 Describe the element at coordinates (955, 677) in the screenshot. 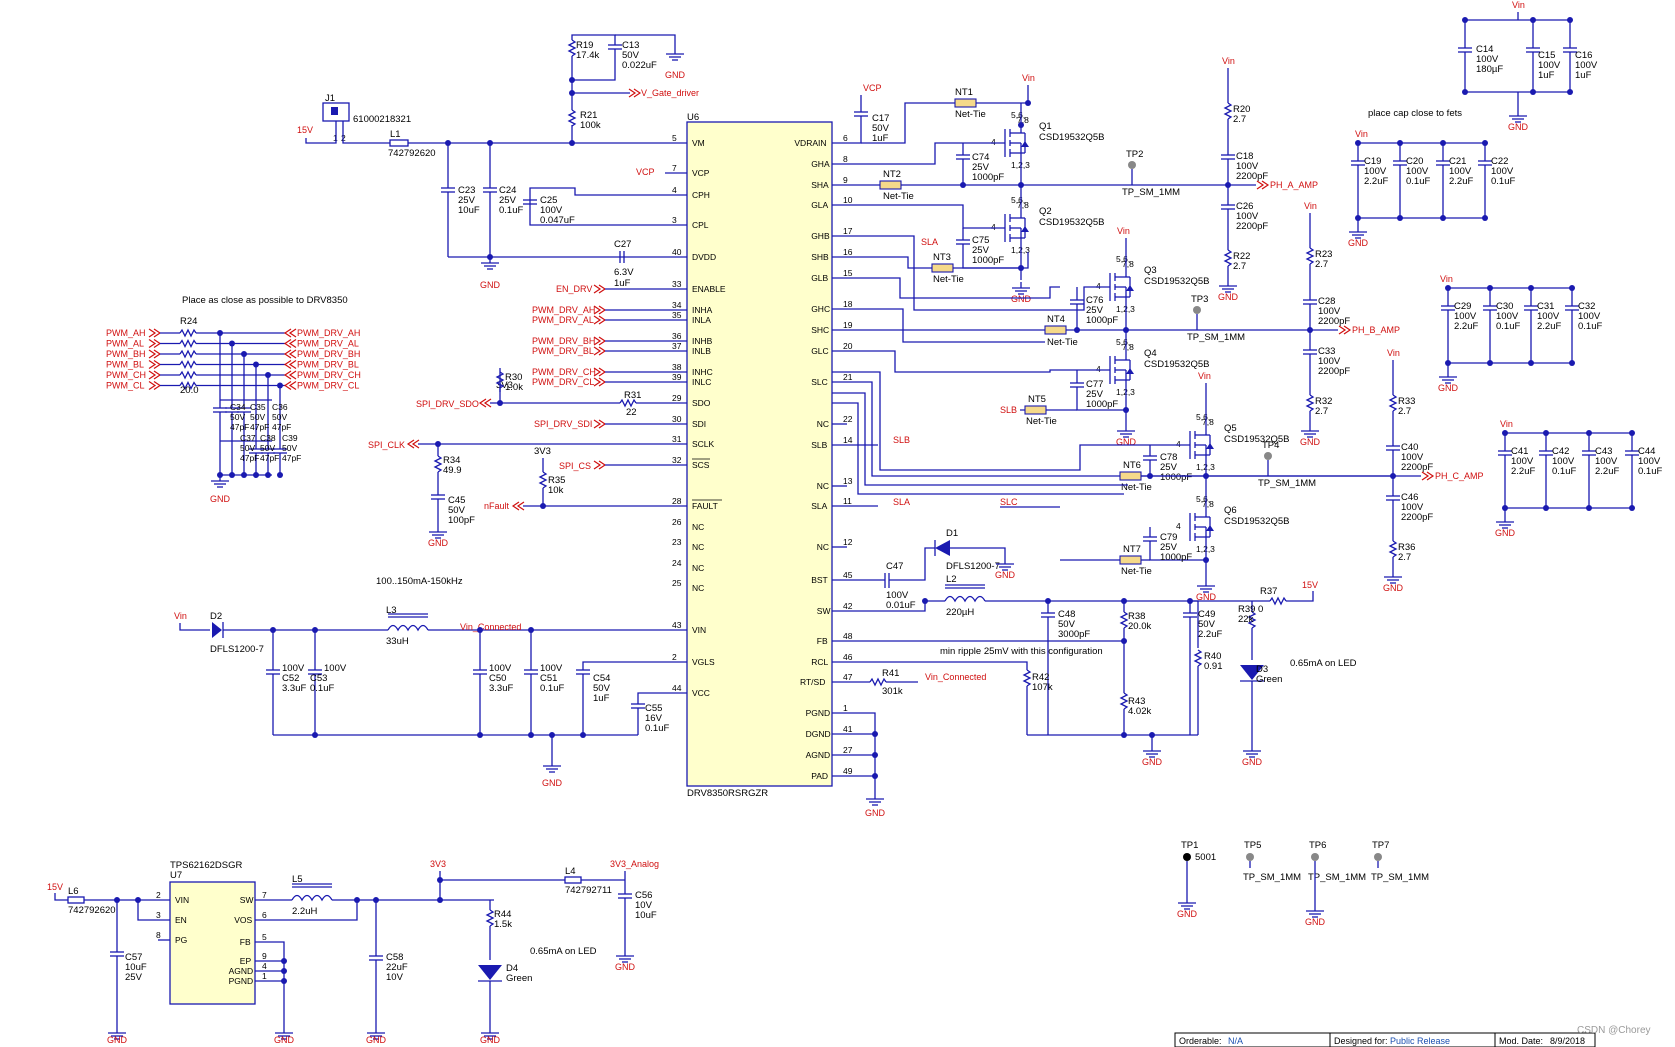

I see `svg-text: Vin_Connected` at that location.